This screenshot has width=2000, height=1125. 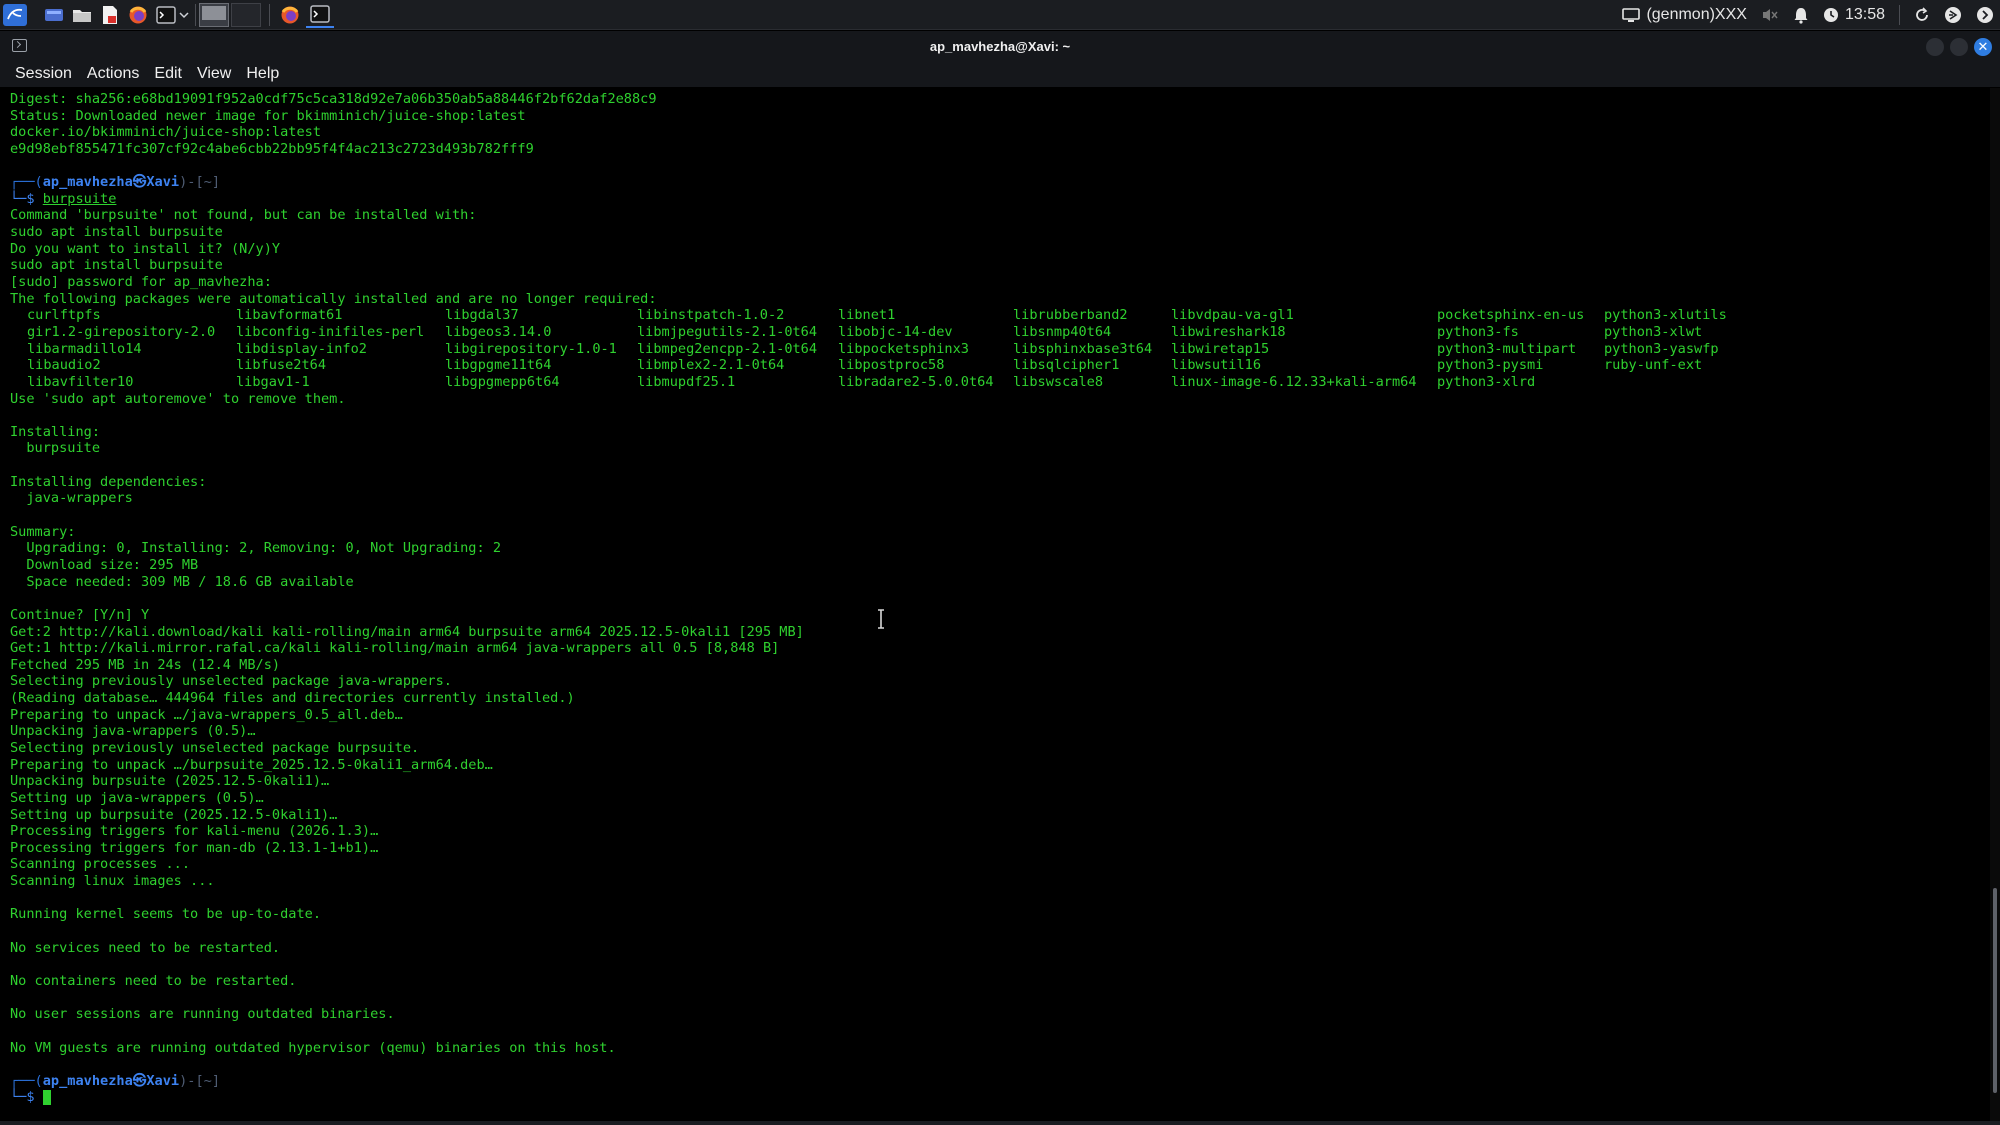 I want to click on package-name: libwiretap15, so click(x=1220, y=348).